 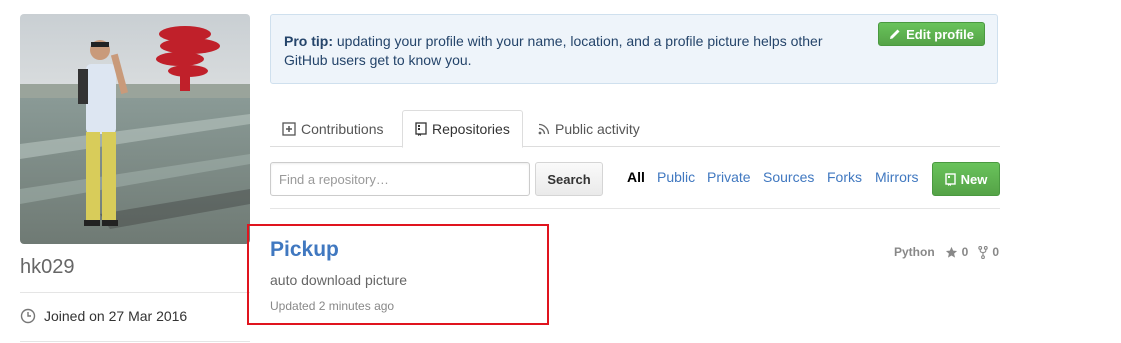 I want to click on repo-description: auto download picture, so click(x=338, y=280).